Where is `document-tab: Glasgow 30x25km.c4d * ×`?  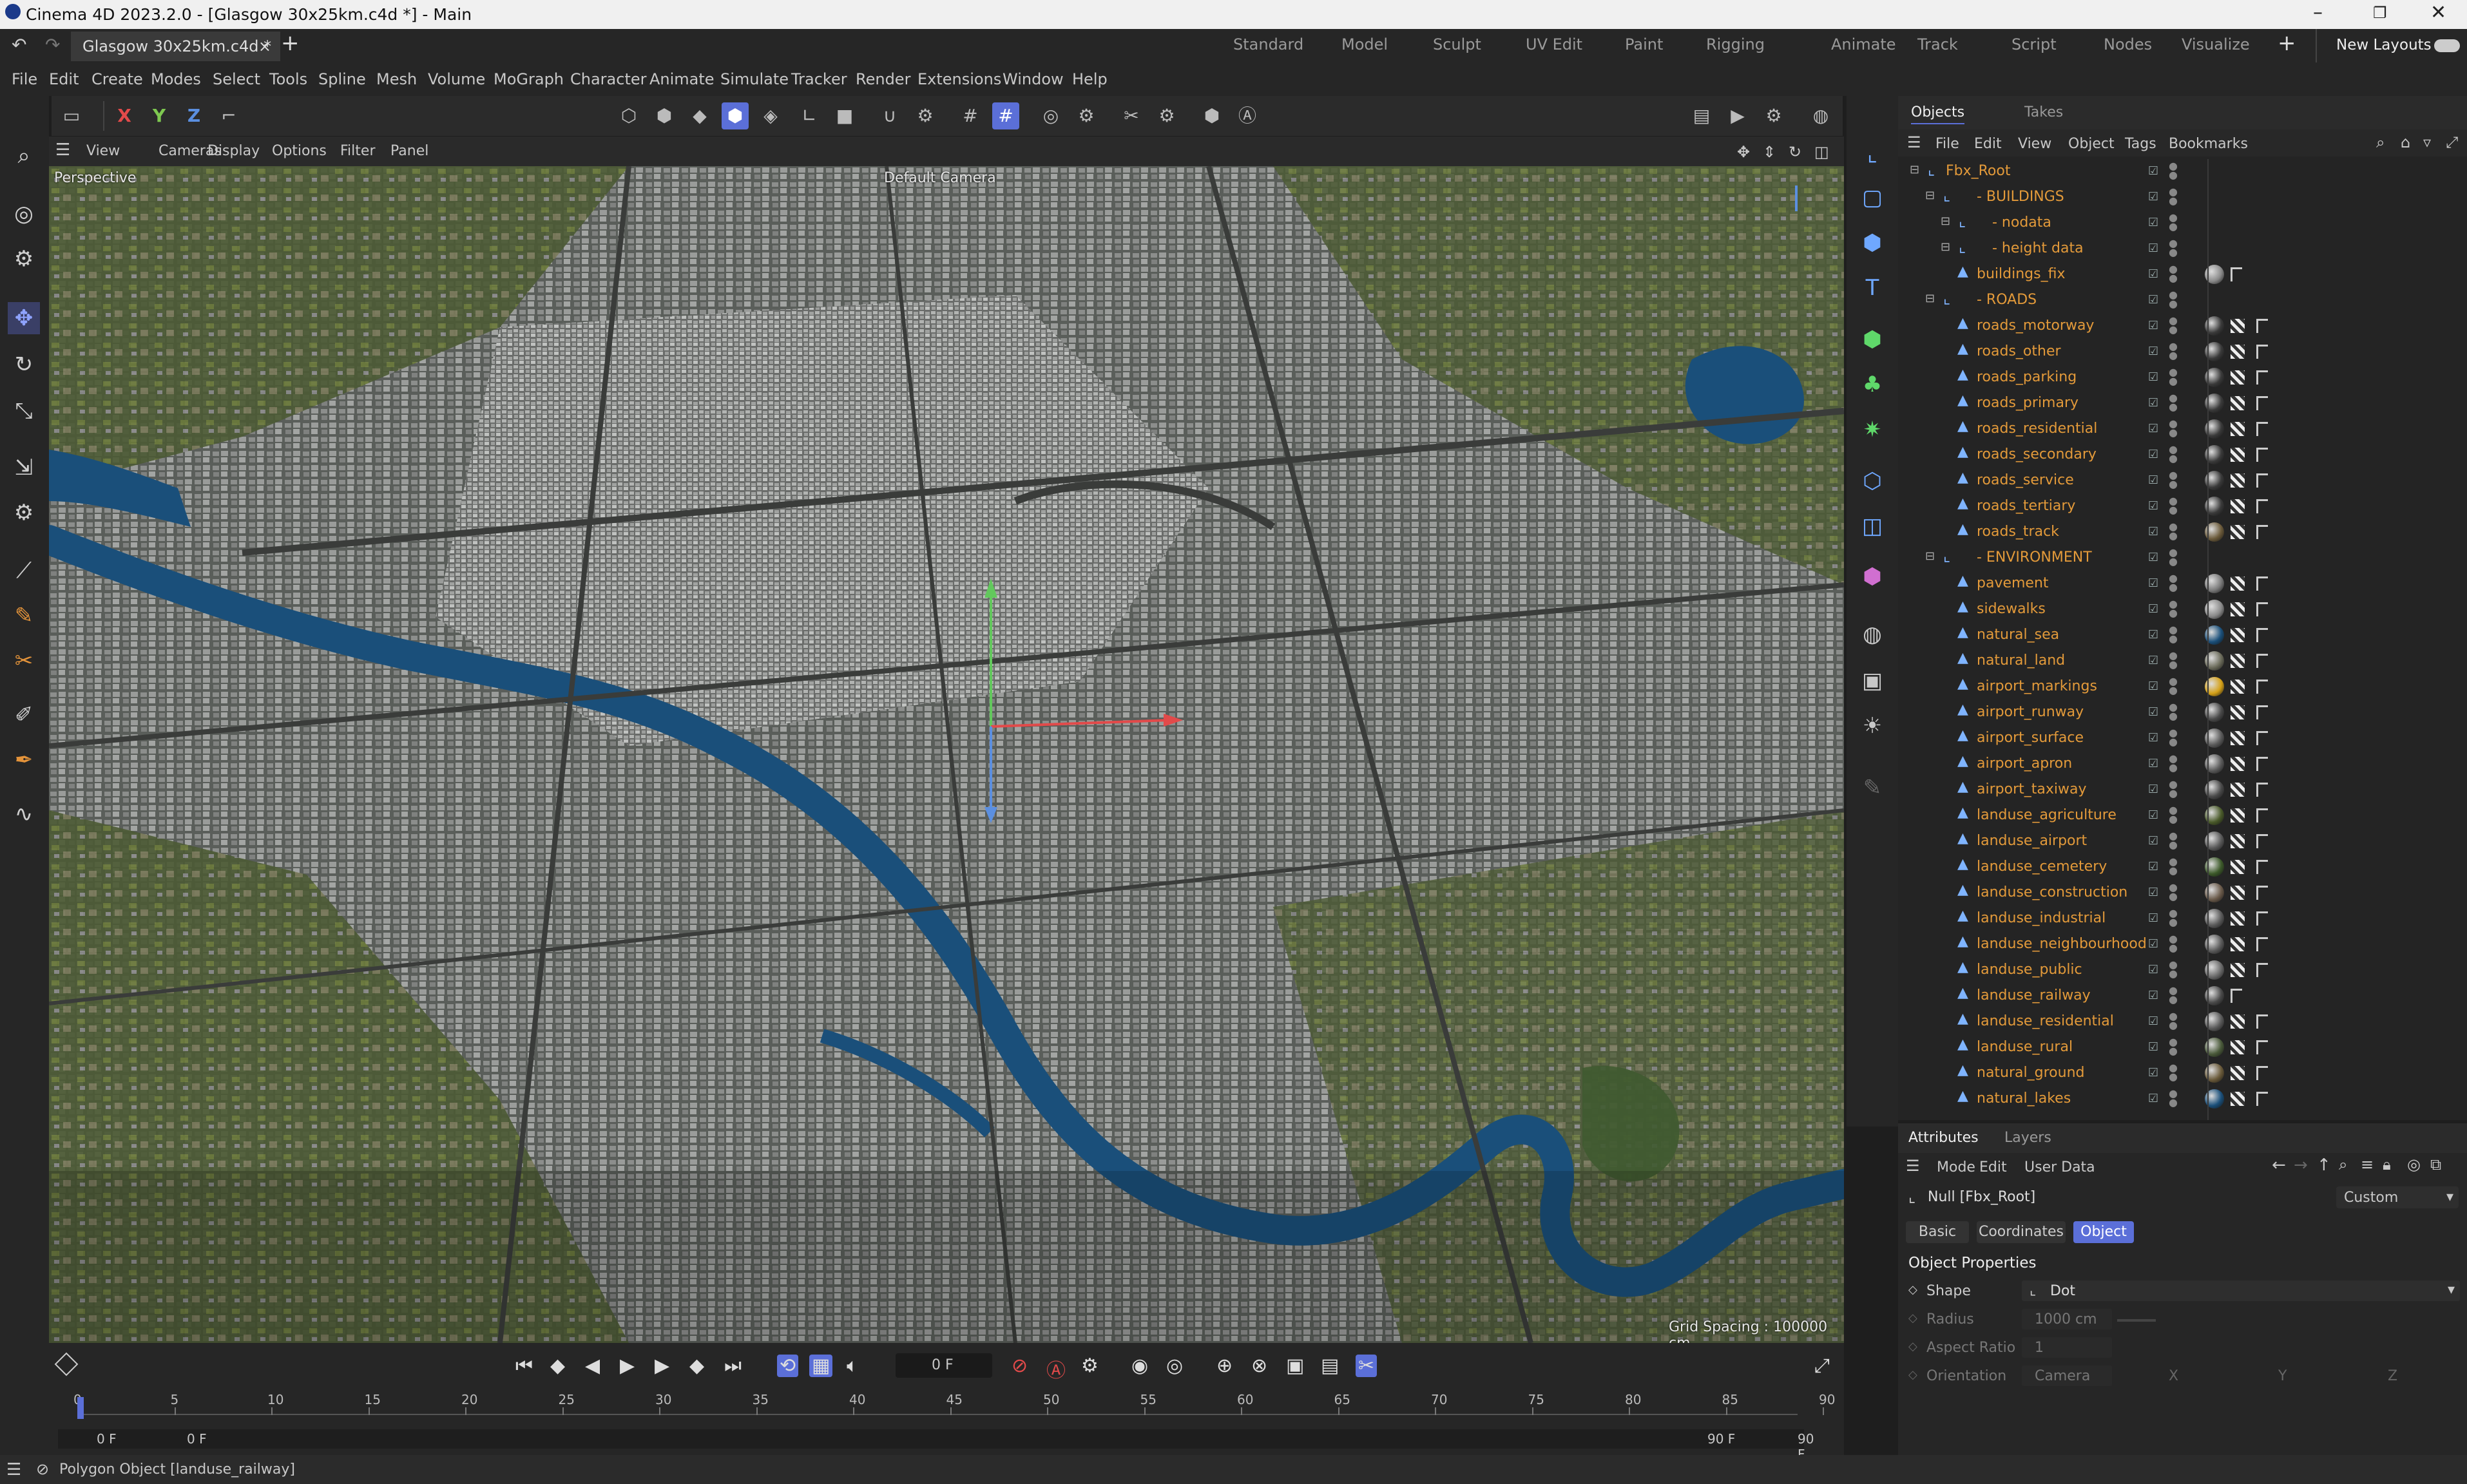
document-tab: Glasgow 30x25km.c4d * × is located at coordinates (175, 46).